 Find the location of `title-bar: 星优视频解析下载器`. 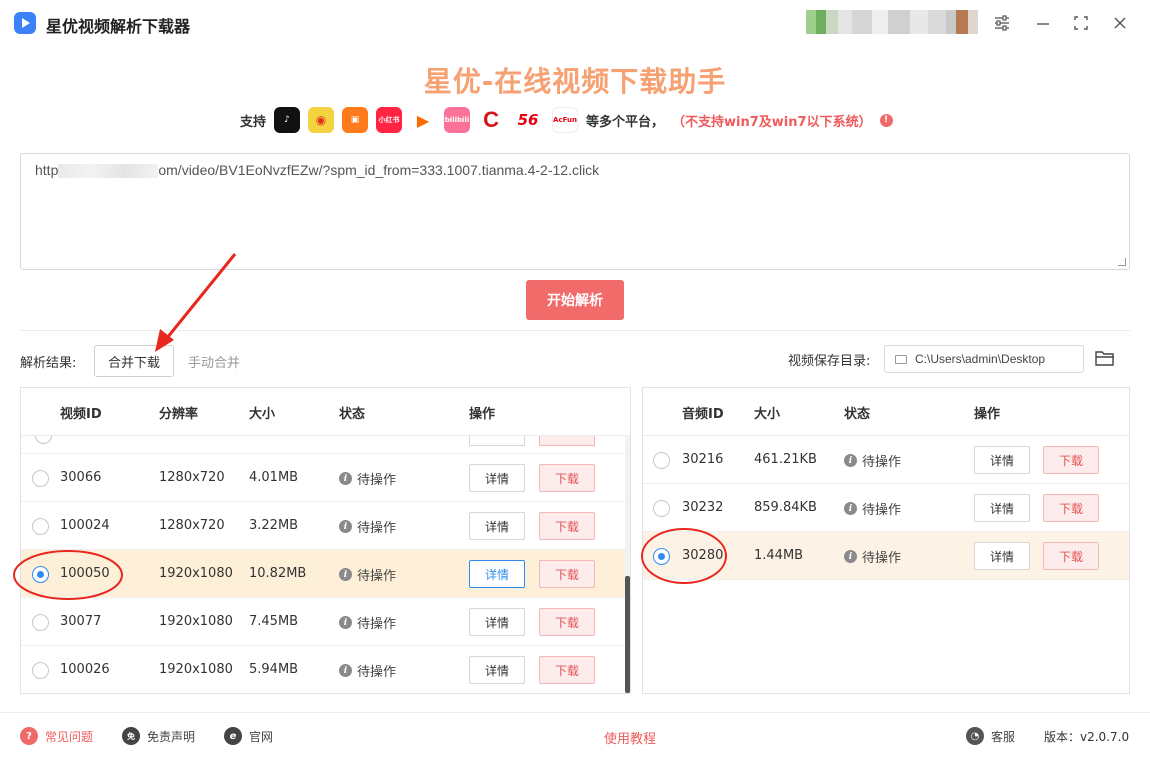

title-bar: 星优视频解析下载器 is located at coordinates (575, 23).